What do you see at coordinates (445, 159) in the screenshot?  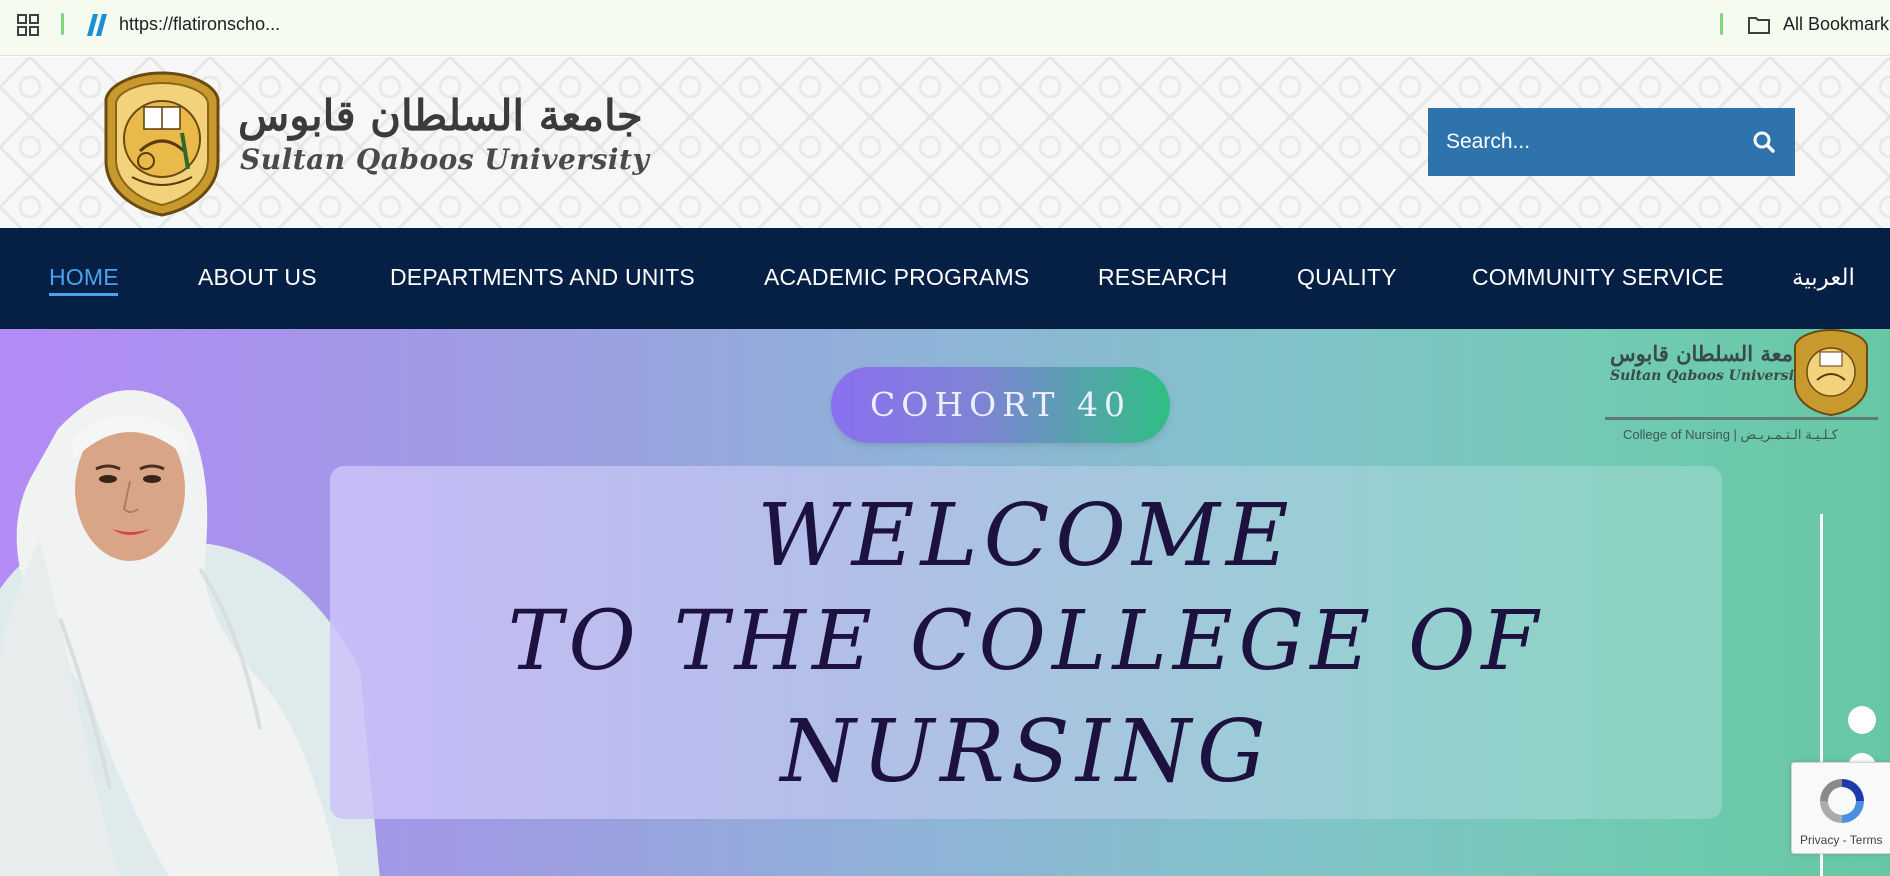 I see `logo-english-name: Sultan Qaboos University` at bounding box center [445, 159].